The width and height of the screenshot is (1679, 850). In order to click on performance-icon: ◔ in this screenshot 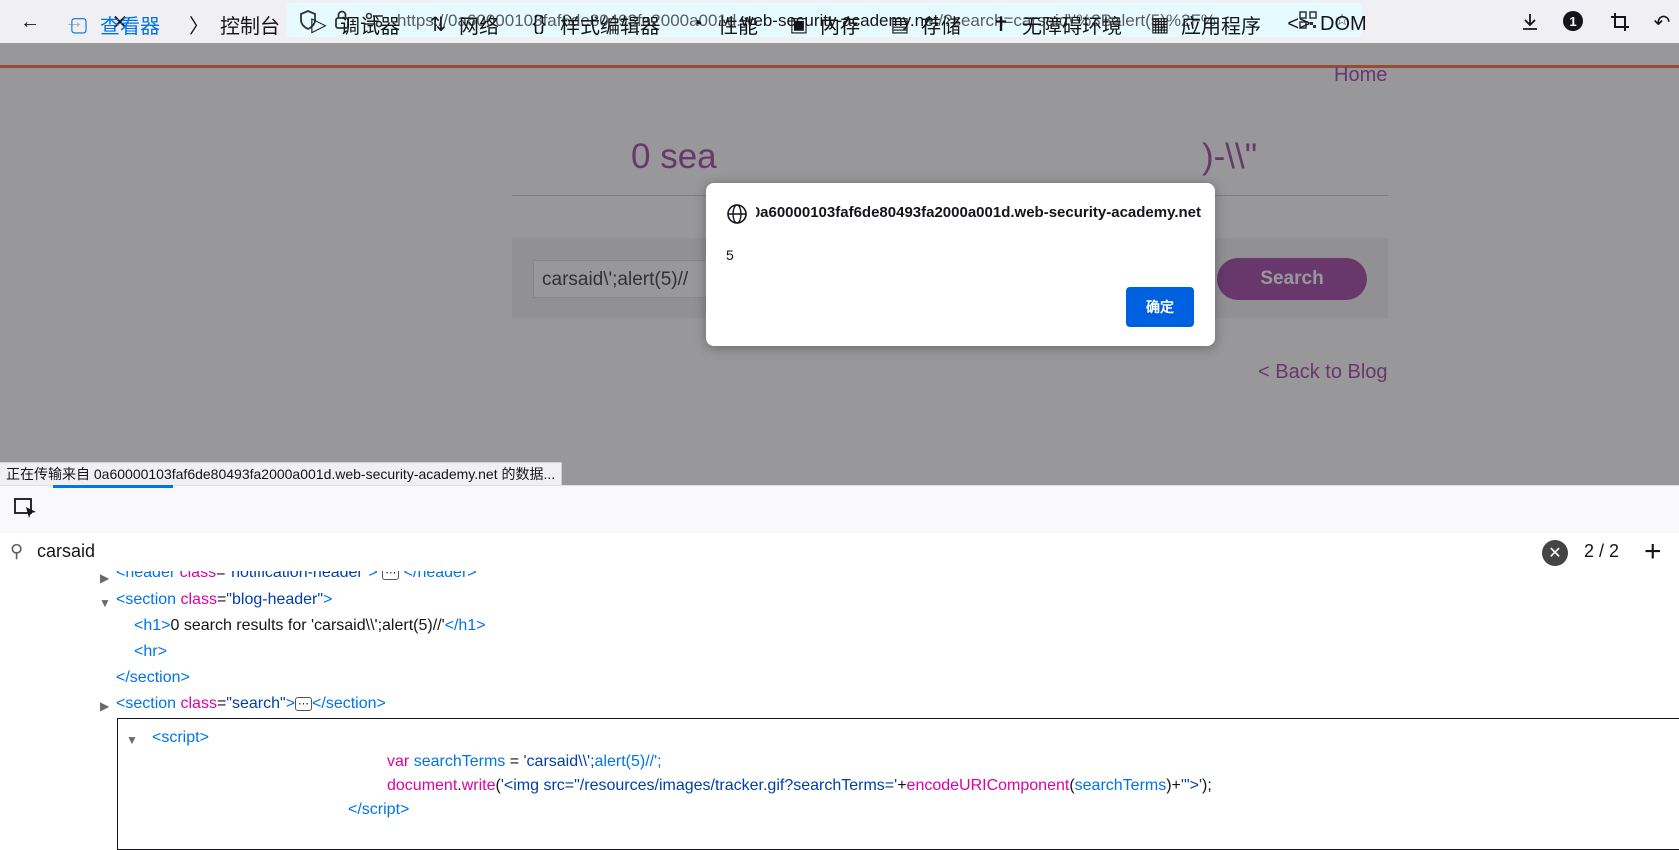, I will do `click(697, 23)`.